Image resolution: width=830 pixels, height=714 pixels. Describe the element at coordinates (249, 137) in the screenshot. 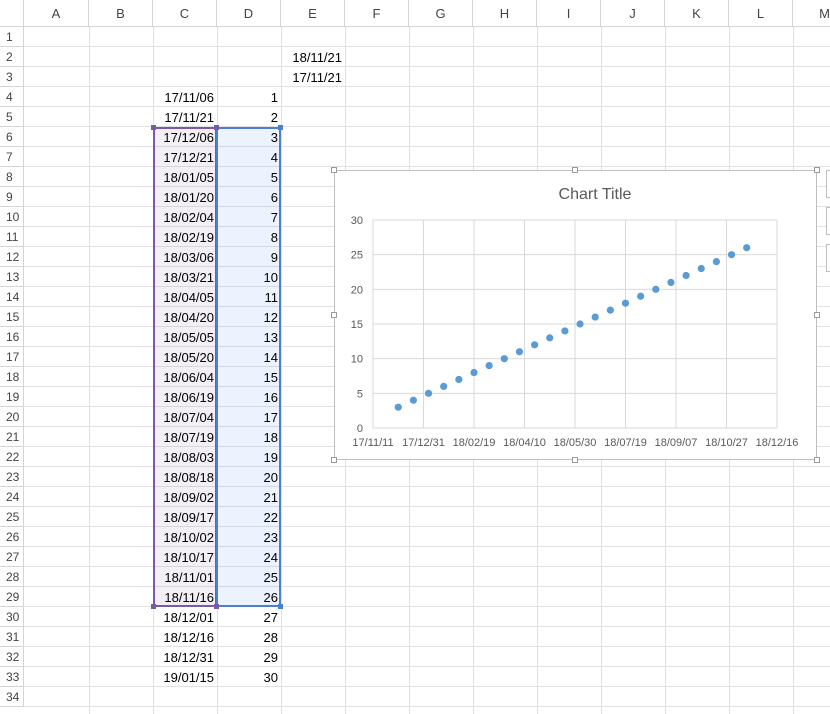

I see `cell-D6: 3` at that location.